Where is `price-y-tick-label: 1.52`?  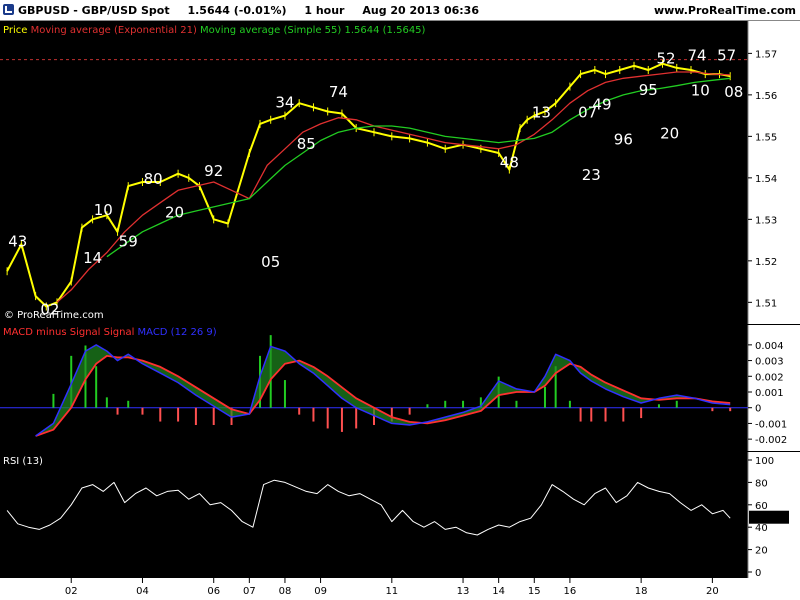
price-y-tick-label: 1.52 is located at coordinates (766, 262).